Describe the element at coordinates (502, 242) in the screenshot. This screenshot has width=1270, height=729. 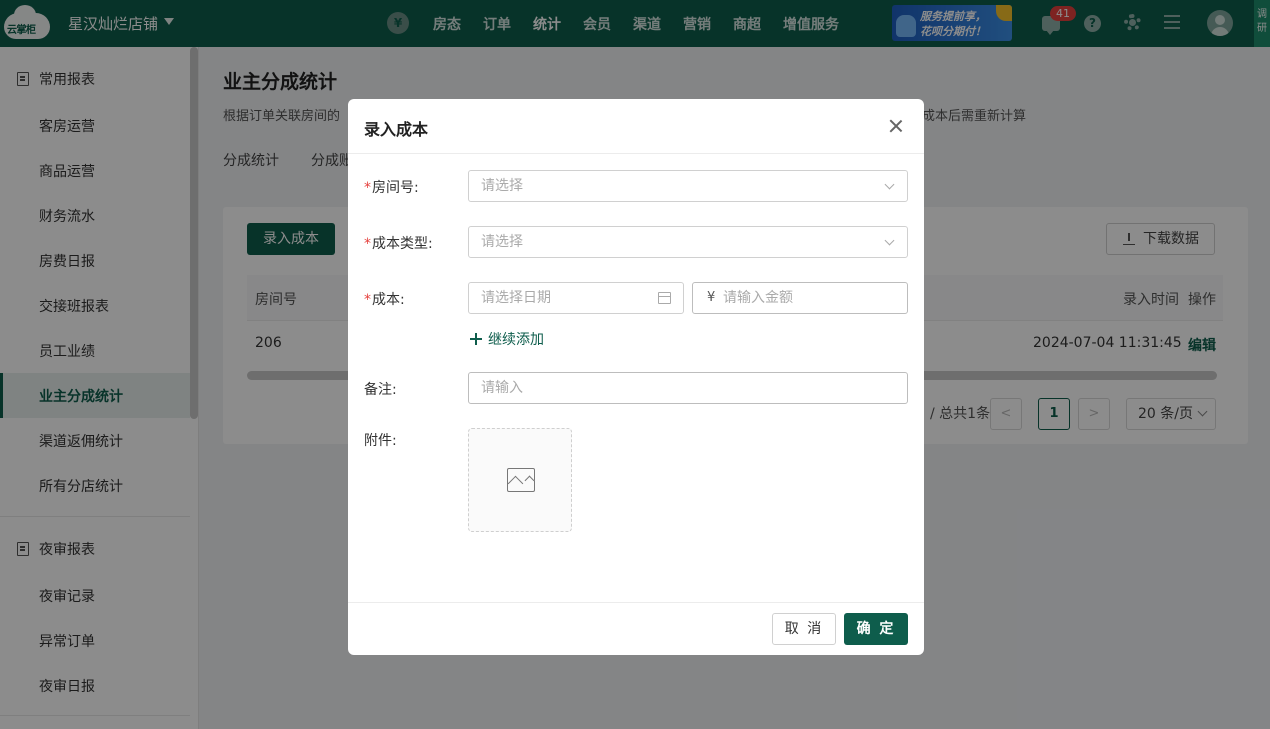
I see `cost-type-placeholder: 请选择` at that location.